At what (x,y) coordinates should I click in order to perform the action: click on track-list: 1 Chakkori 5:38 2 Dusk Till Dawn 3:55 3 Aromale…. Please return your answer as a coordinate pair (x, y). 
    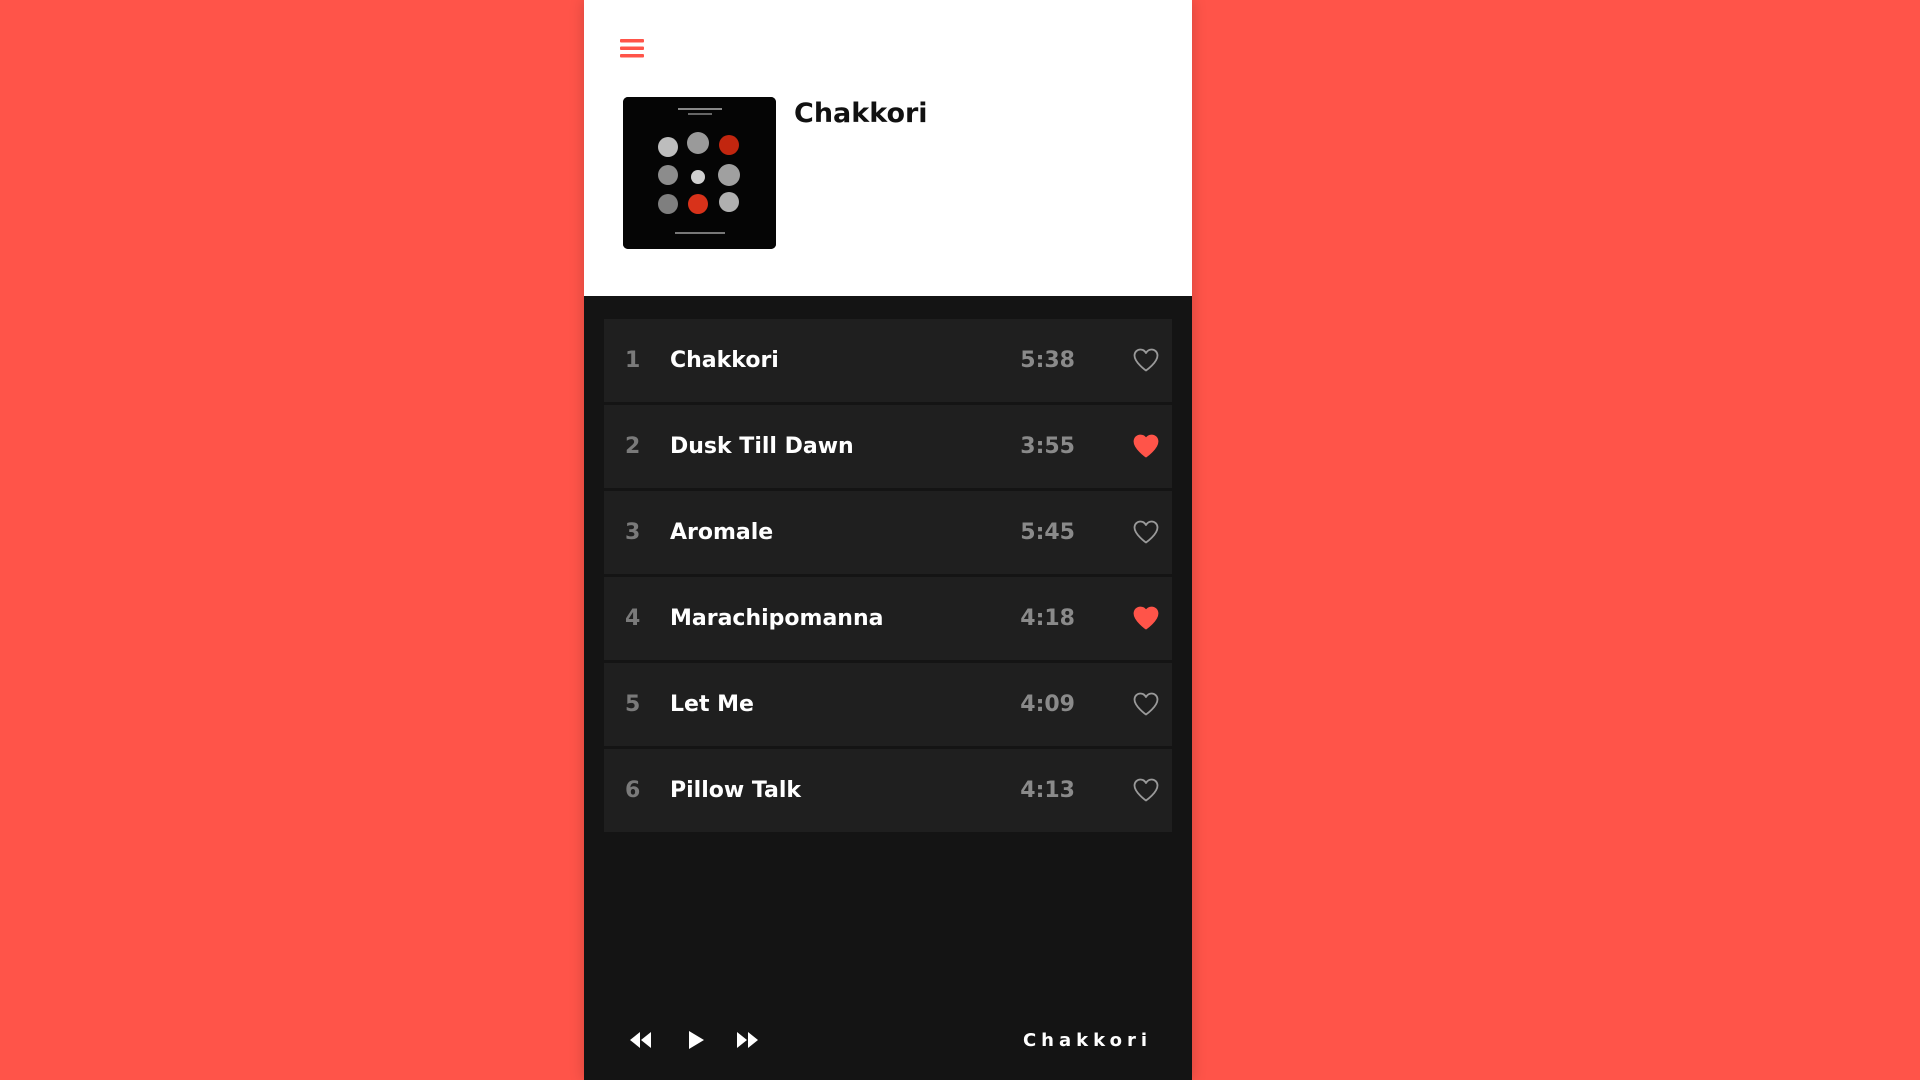
    Looking at the image, I should click on (888, 577).